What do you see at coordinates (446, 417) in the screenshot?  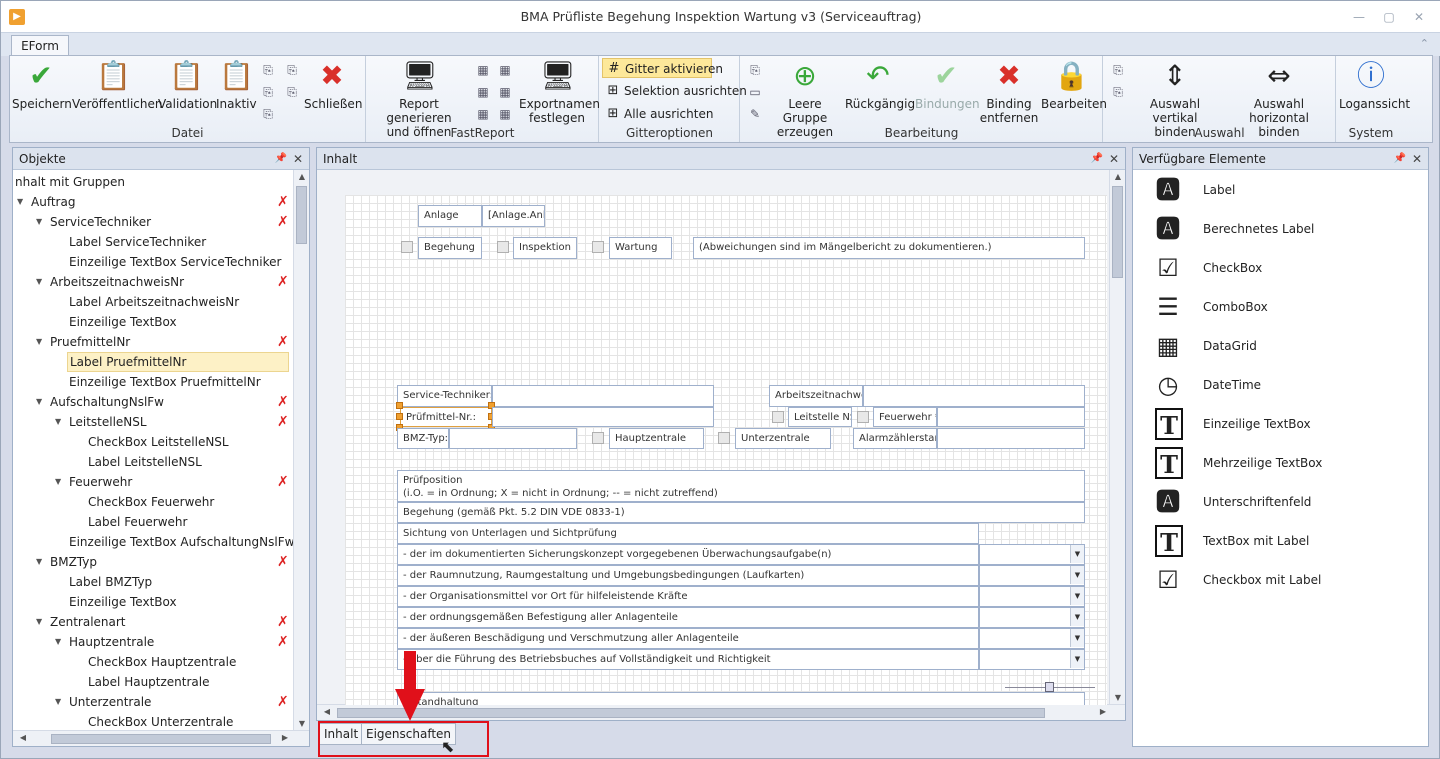 I see `pruefmittel-label: Prüfmittel-Nr.:` at bounding box center [446, 417].